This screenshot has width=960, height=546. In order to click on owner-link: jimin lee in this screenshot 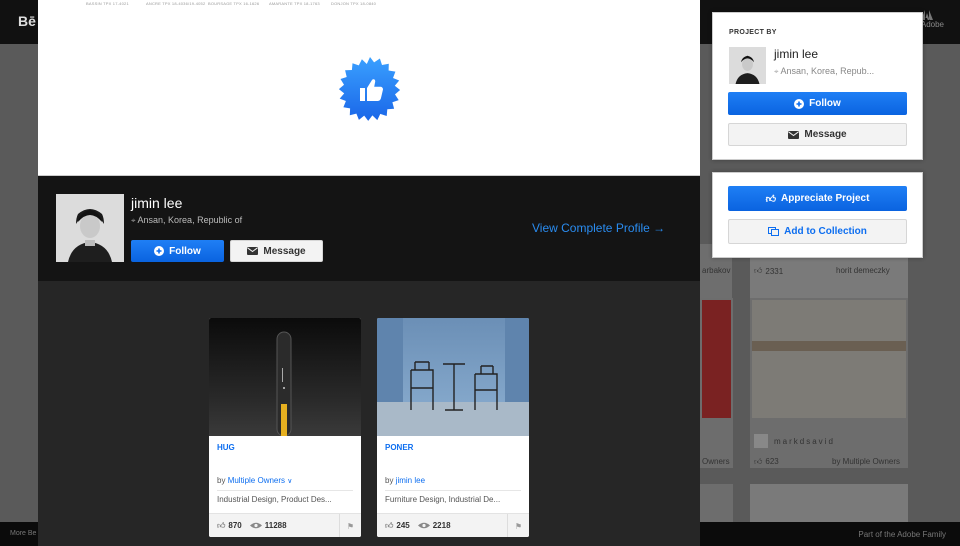, I will do `click(410, 480)`.